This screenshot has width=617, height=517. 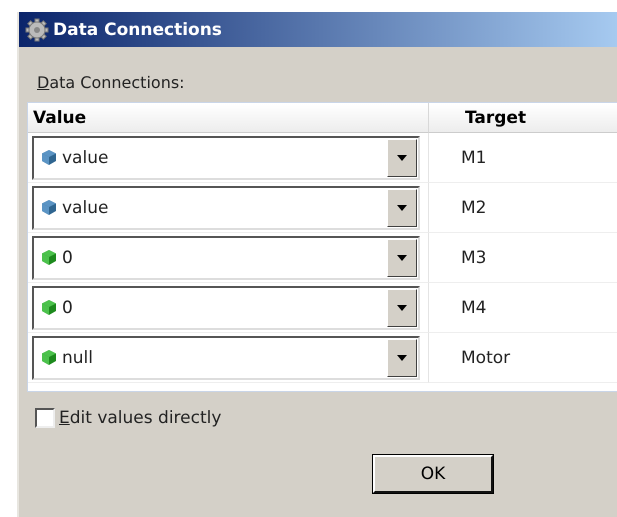 What do you see at coordinates (433, 474) in the screenshot?
I see `ok-button: OK` at bounding box center [433, 474].